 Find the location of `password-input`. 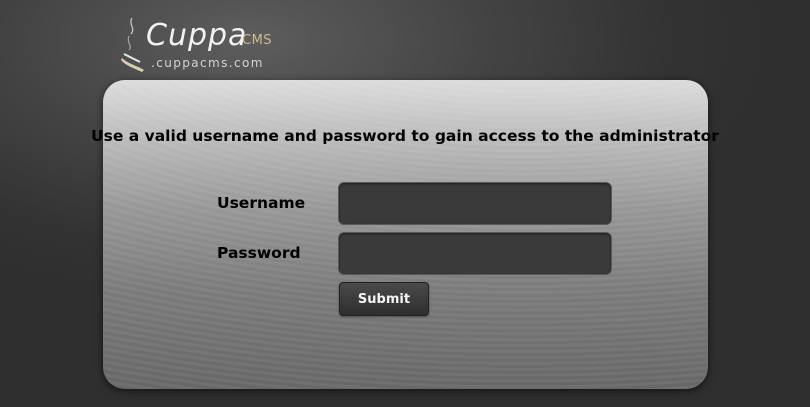

password-input is located at coordinates (475, 253).